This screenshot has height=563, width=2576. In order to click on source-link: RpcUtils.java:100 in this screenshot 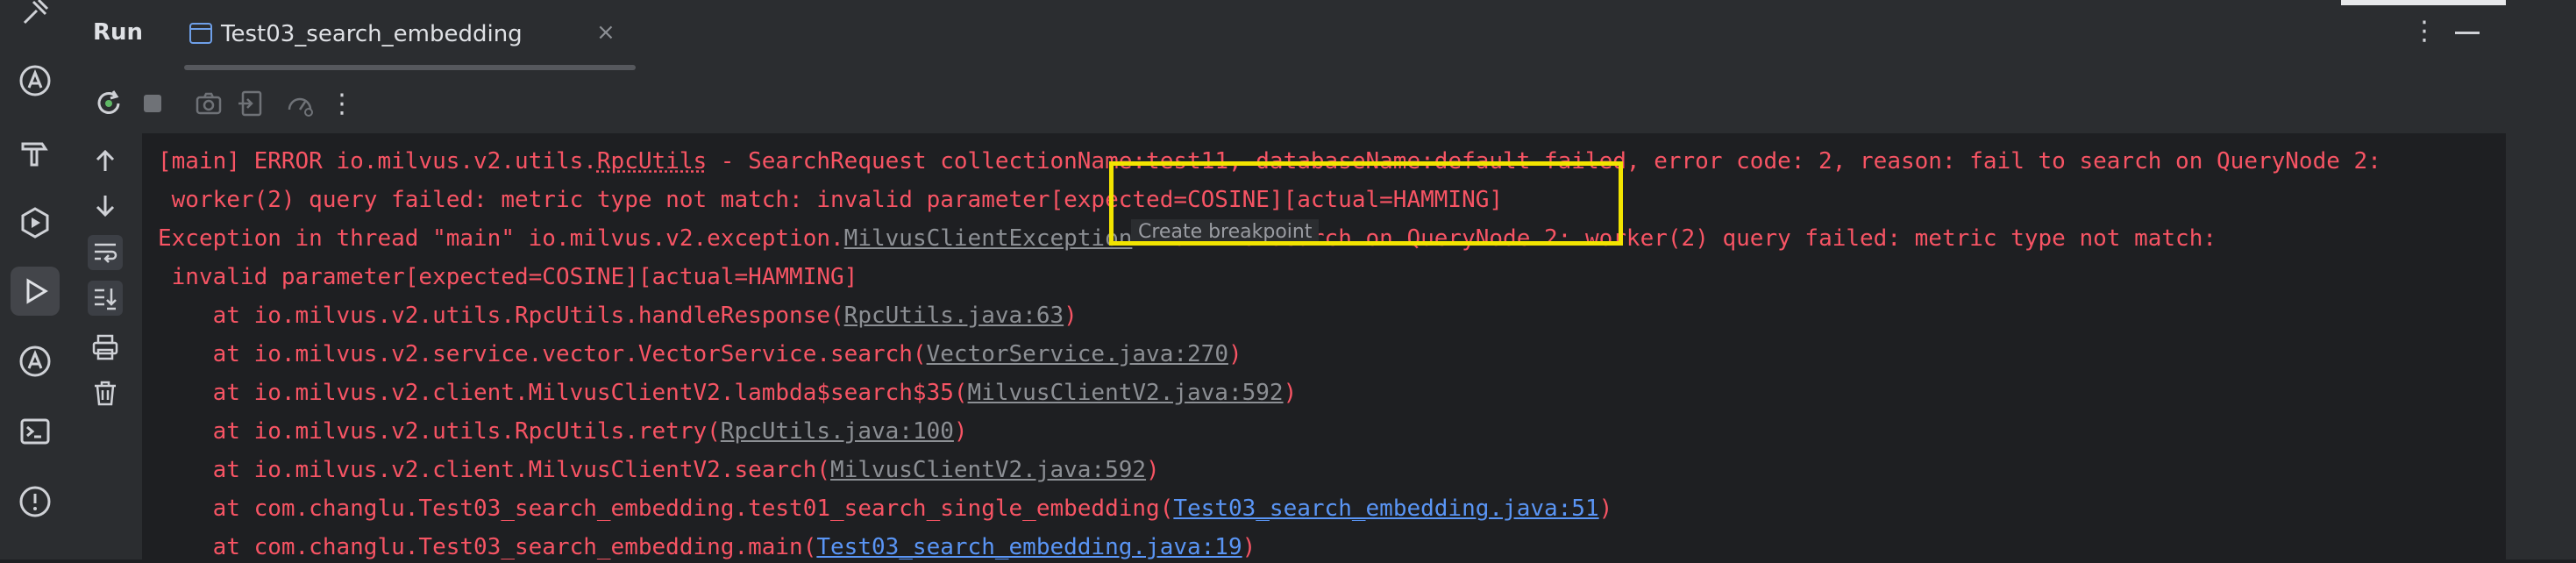, I will do `click(837, 432)`.